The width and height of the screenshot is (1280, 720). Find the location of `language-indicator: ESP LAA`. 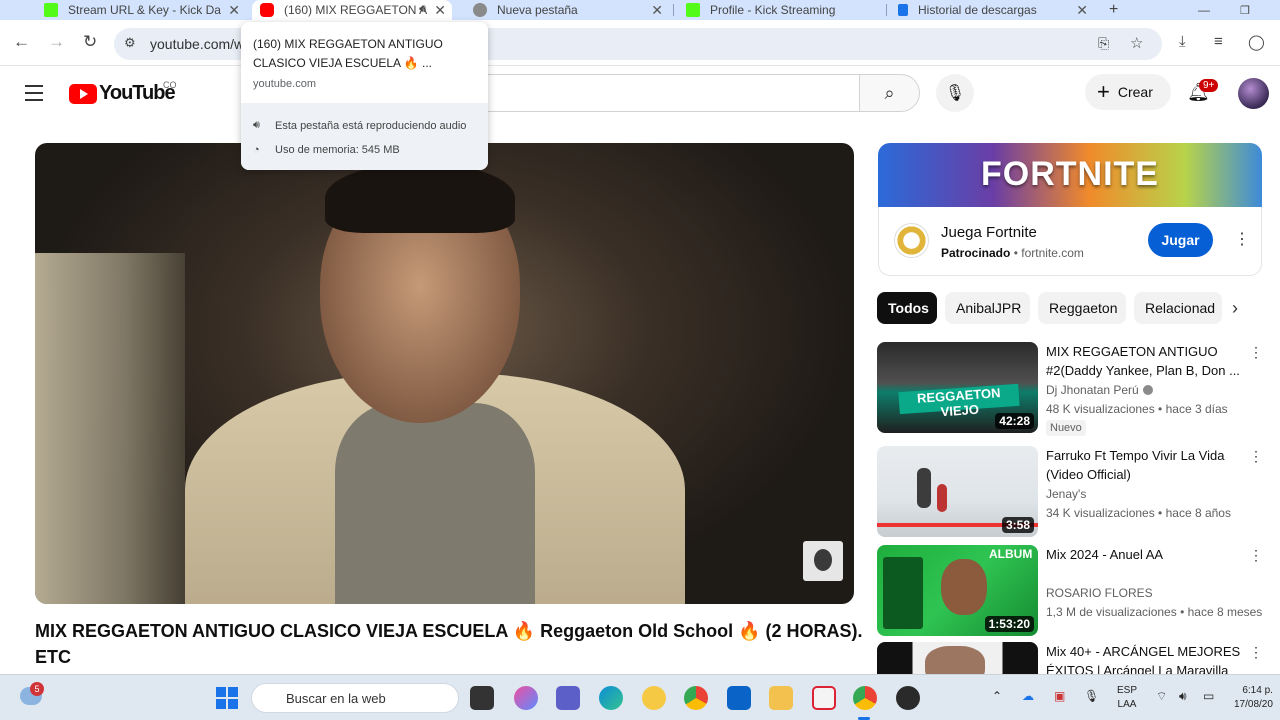

language-indicator: ESP LAA is located at coordinates (1127, 698).